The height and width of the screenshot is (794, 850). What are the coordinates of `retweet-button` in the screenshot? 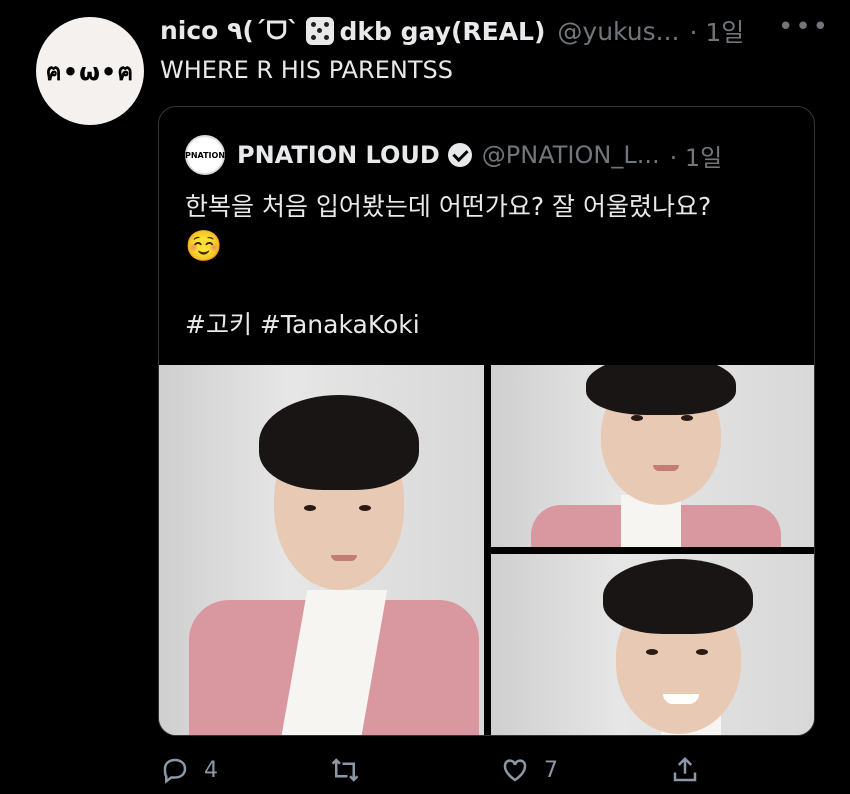 It's located at (415, 770).